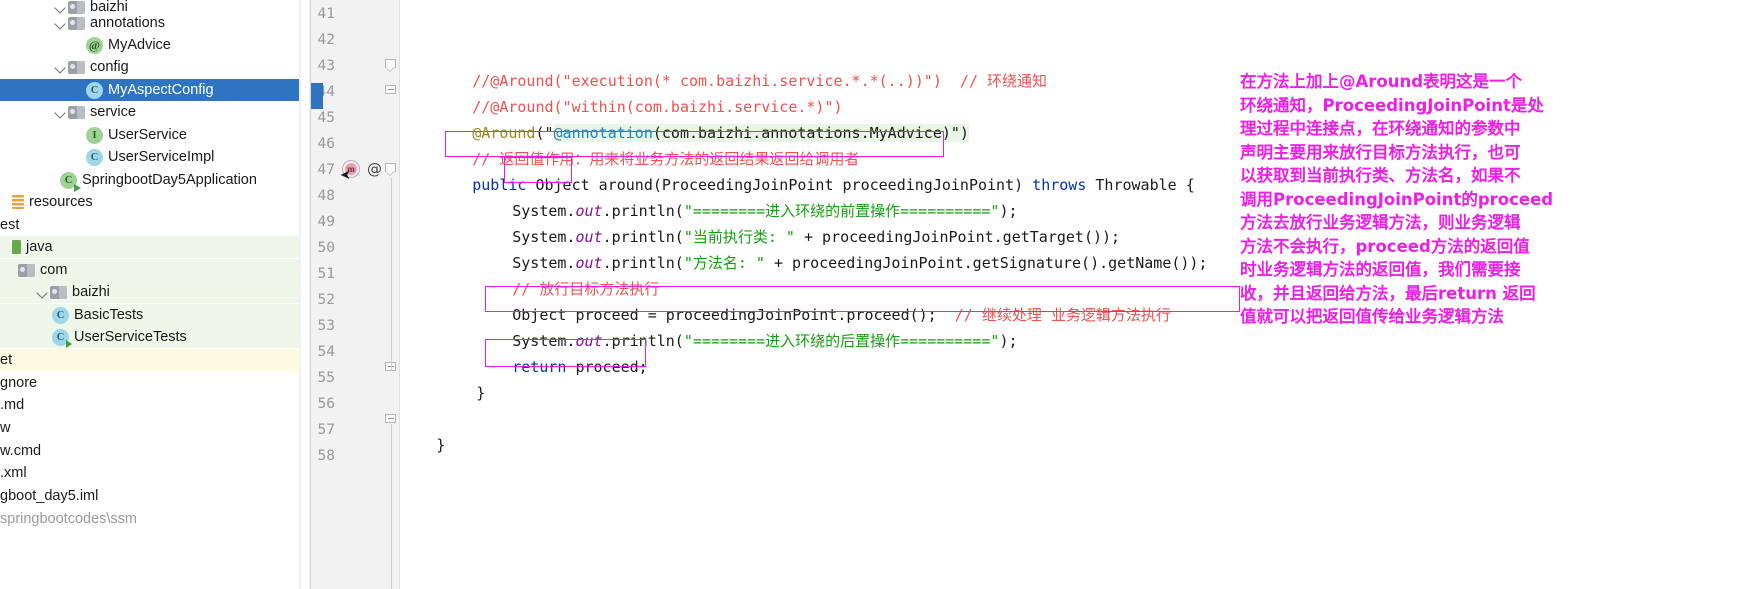 The height and width of the screenshot is (589, 1741). What do you see at coordinates (94, 90) in the screenshot?
I see `class-icon: C` at bounding box center [94, 90].